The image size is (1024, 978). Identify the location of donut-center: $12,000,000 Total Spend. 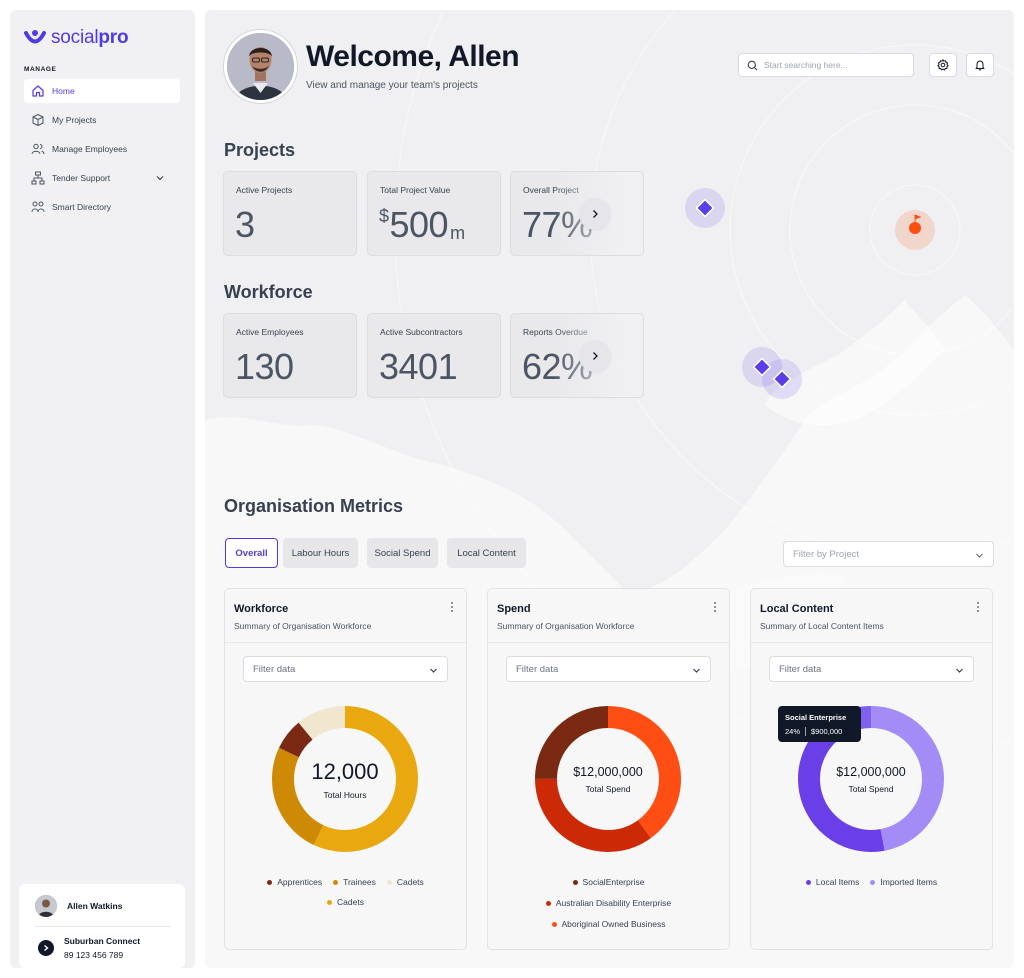
(608, 779).